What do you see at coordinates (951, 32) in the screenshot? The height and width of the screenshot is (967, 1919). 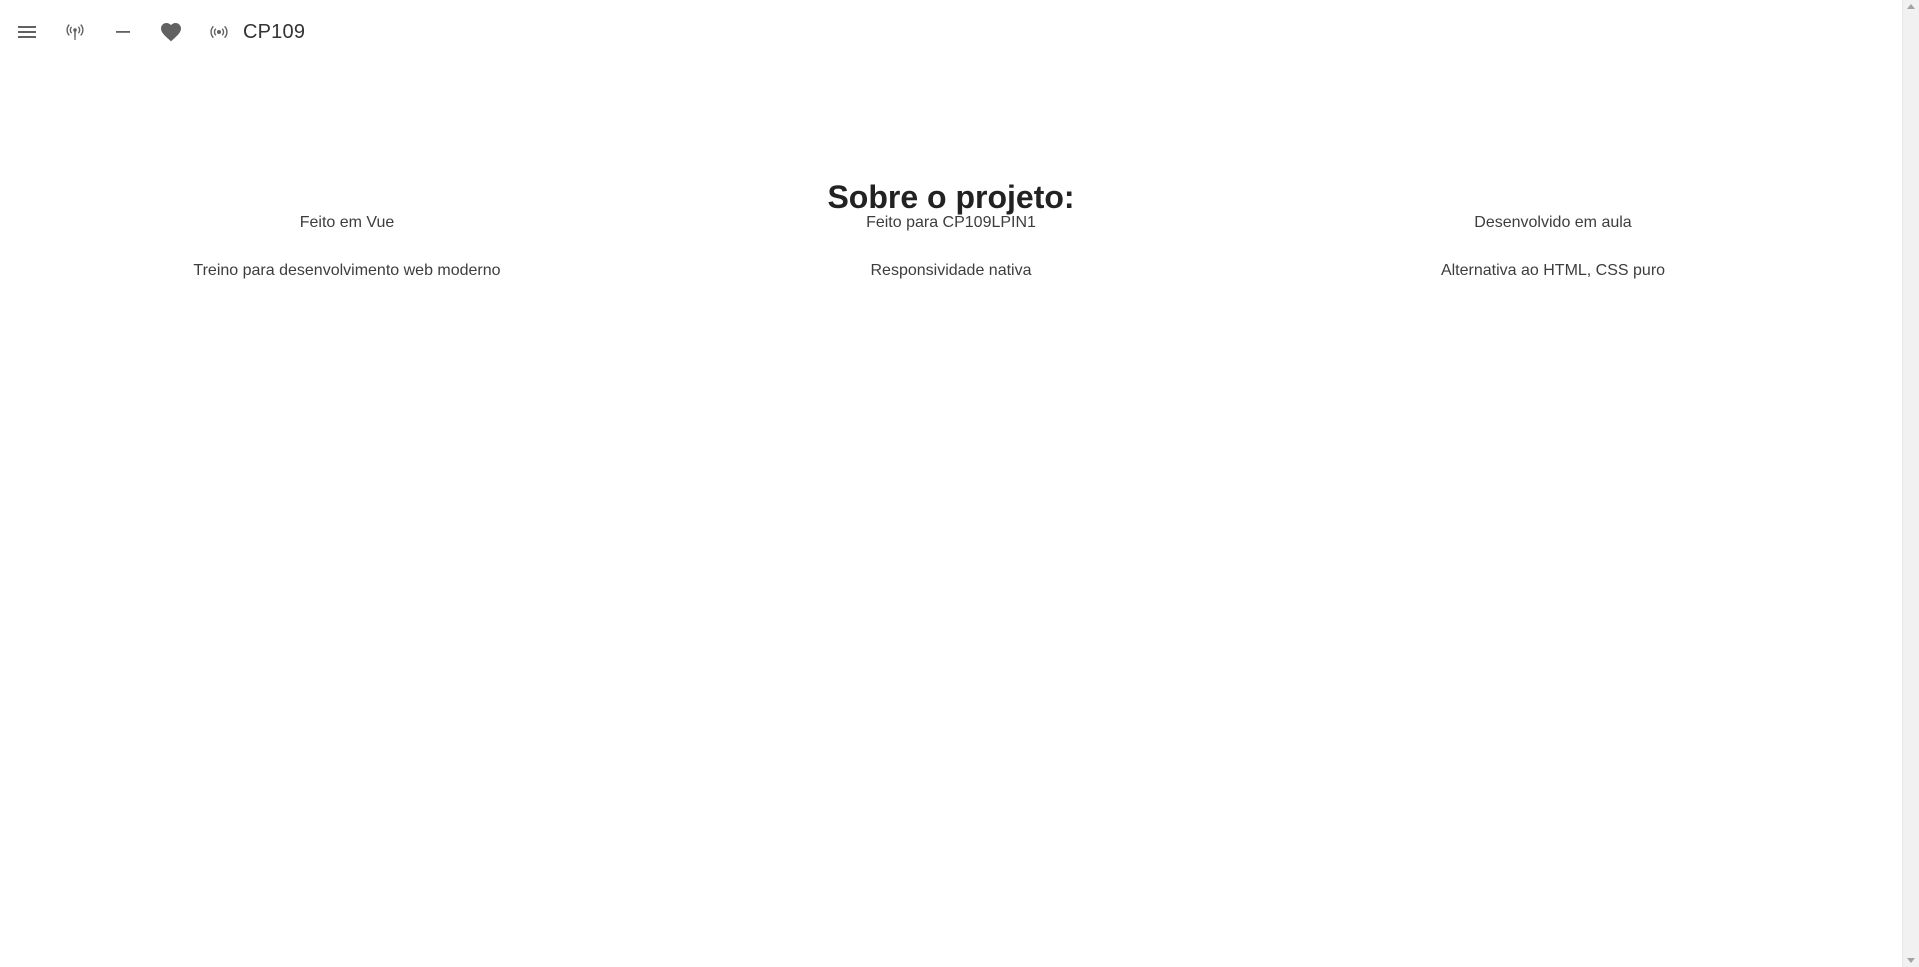 I see `app-bar: CP109` at bounding box center [951, 32].